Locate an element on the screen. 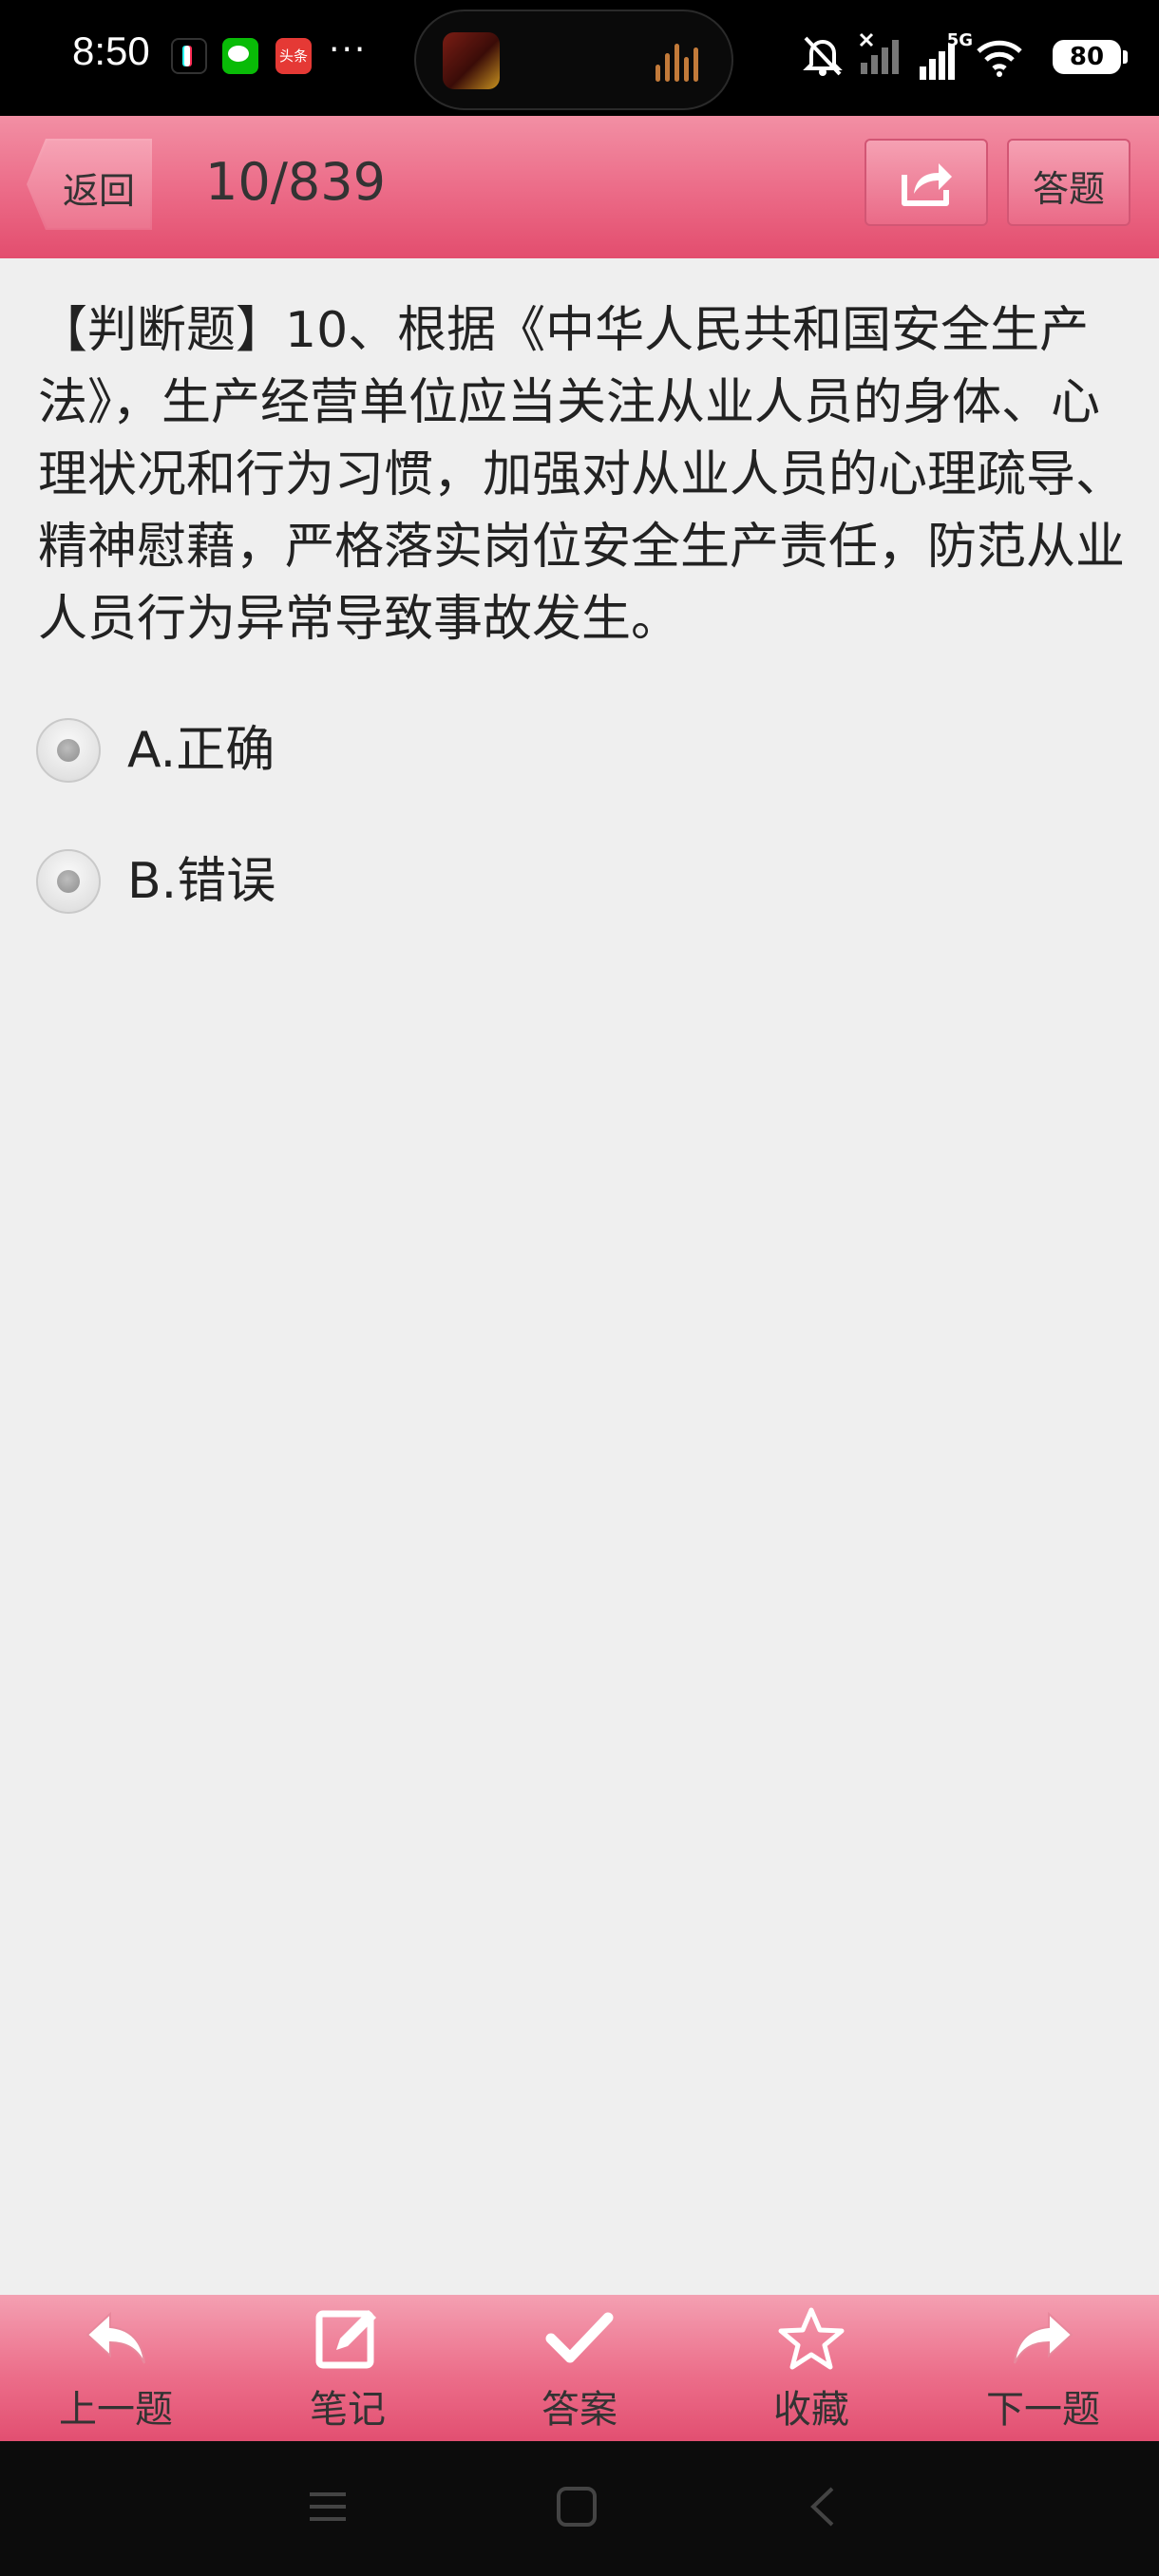 This screenshot has width=1159, height=2576. audio-wave-icon is located at coordinates (681, 63).